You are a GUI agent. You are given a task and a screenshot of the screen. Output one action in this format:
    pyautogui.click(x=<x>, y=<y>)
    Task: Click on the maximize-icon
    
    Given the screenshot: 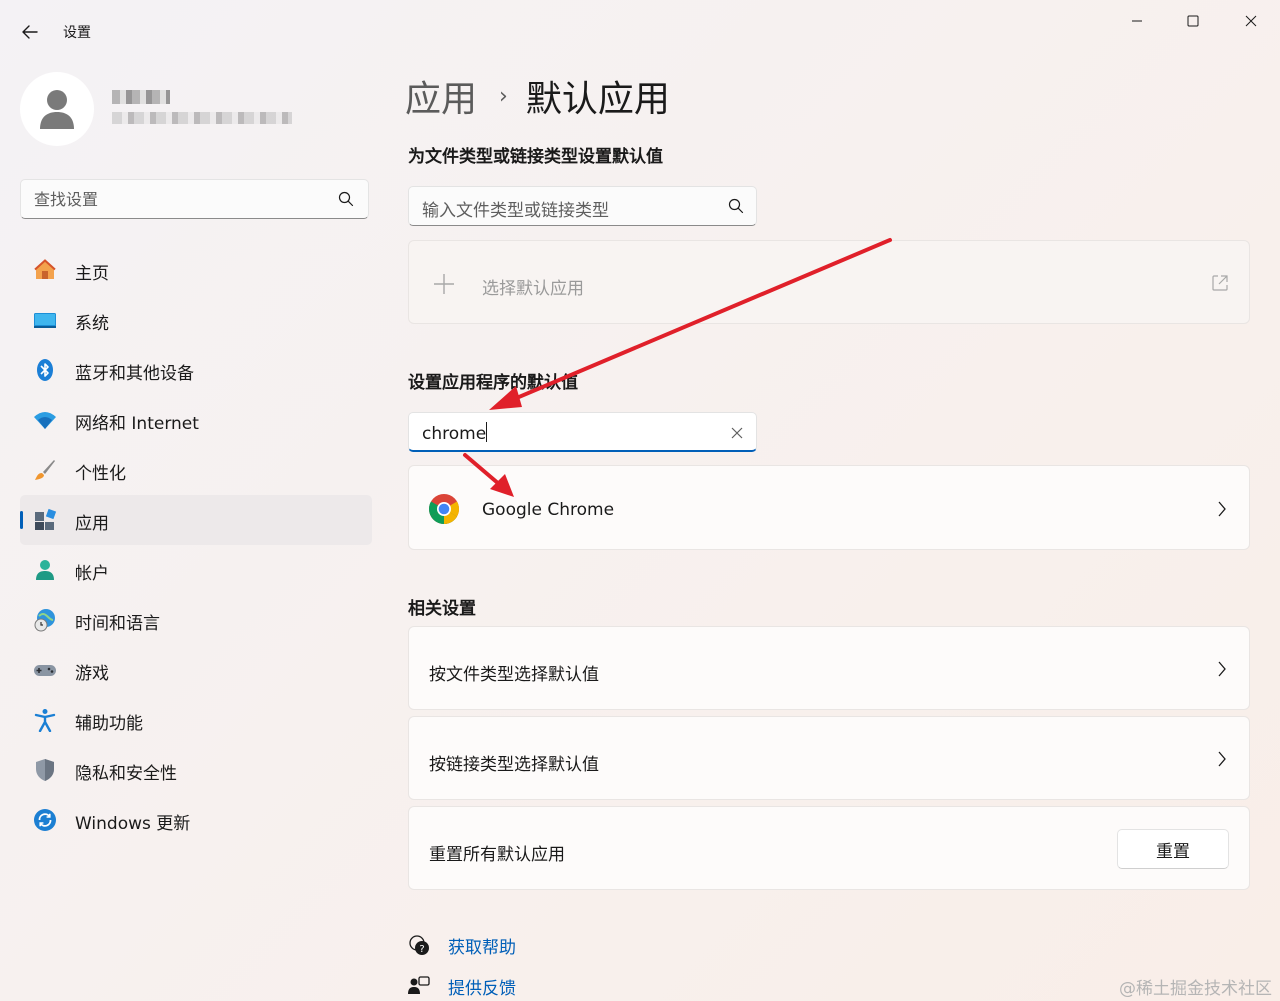 What is the action you would take?
    pyautogui.click(x=1193, y=21)
    